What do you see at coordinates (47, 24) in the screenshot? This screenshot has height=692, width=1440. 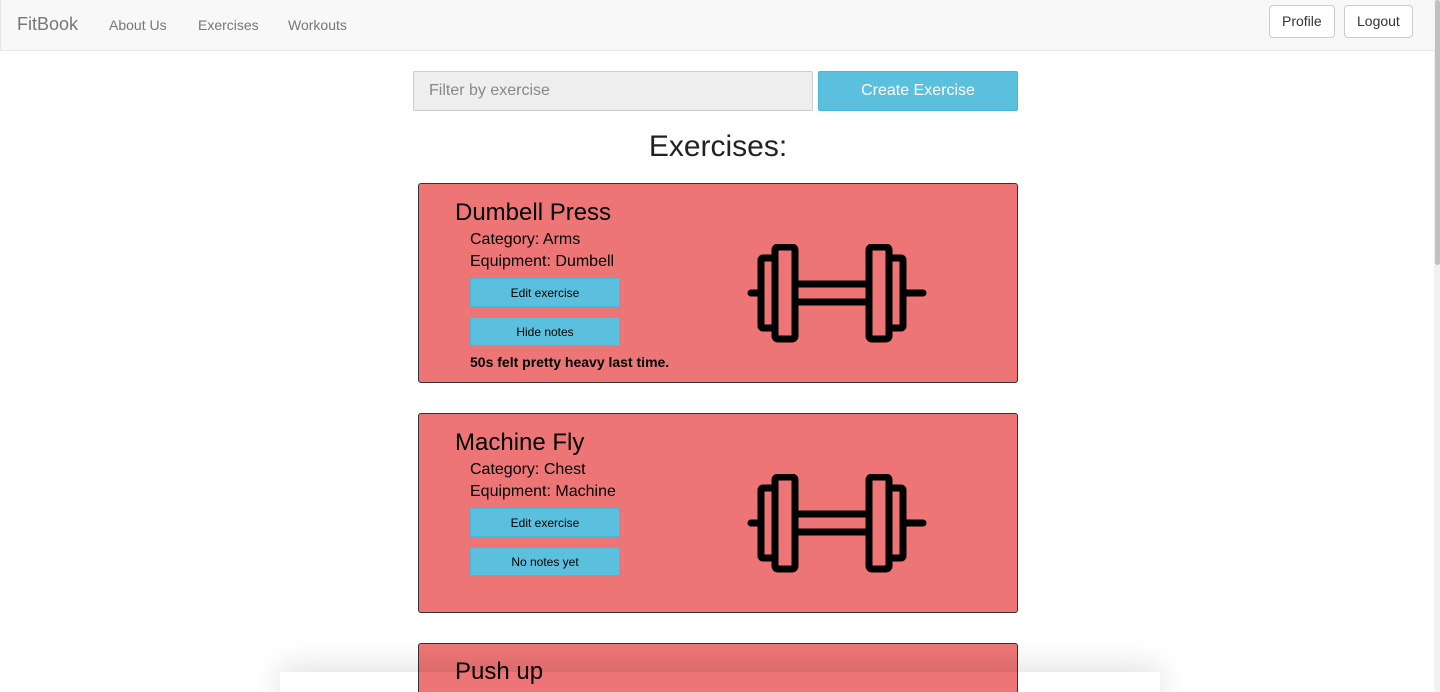 I see `brand-logo: FitBook` at bounding box center [47, 24].